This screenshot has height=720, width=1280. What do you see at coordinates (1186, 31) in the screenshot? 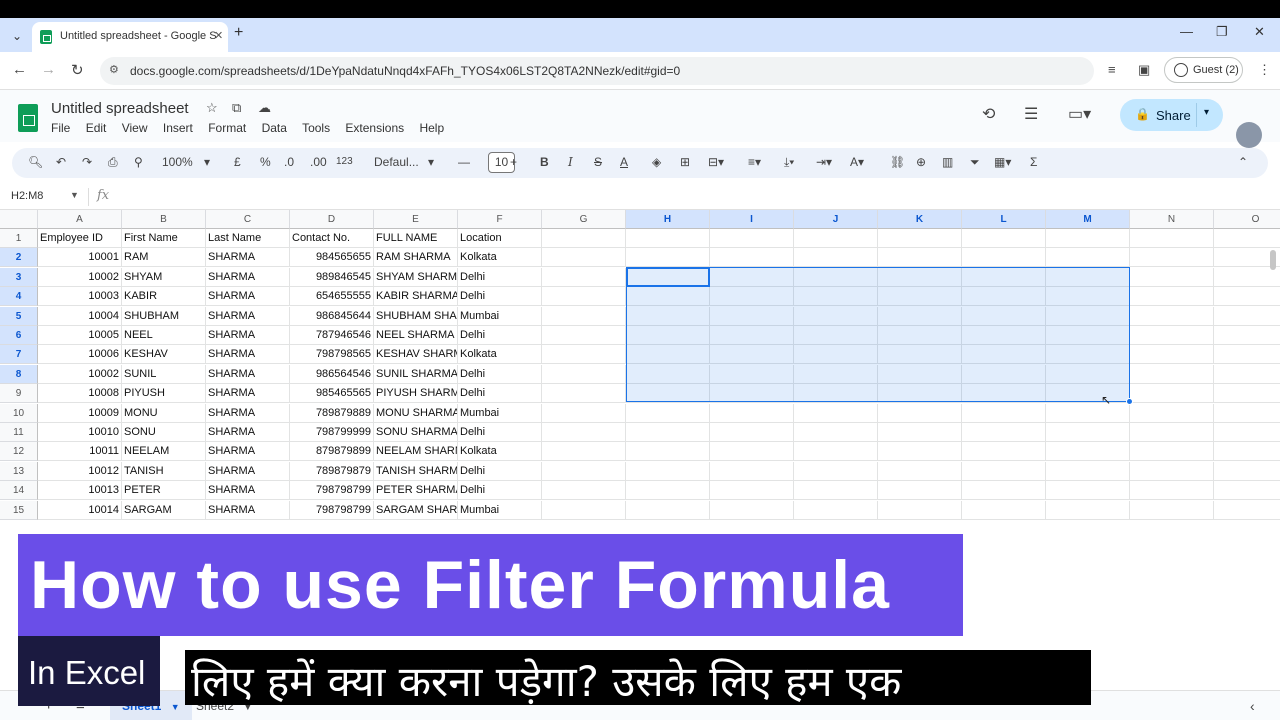
I see `minimize-icon: —` at bounding box center [1186, 31].